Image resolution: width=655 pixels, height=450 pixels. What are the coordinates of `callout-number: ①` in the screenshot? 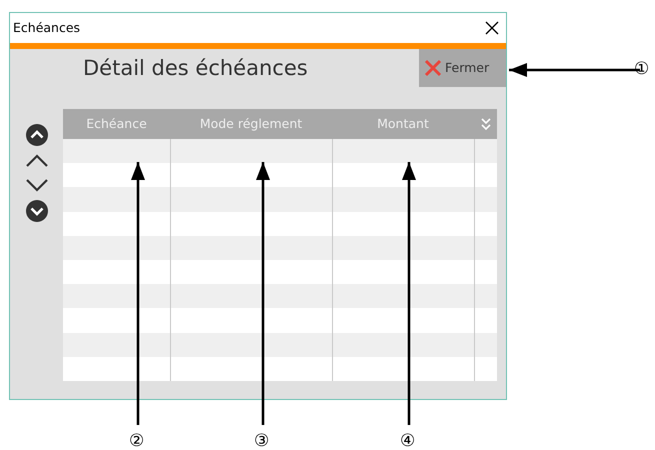 It's located at (642, 69).